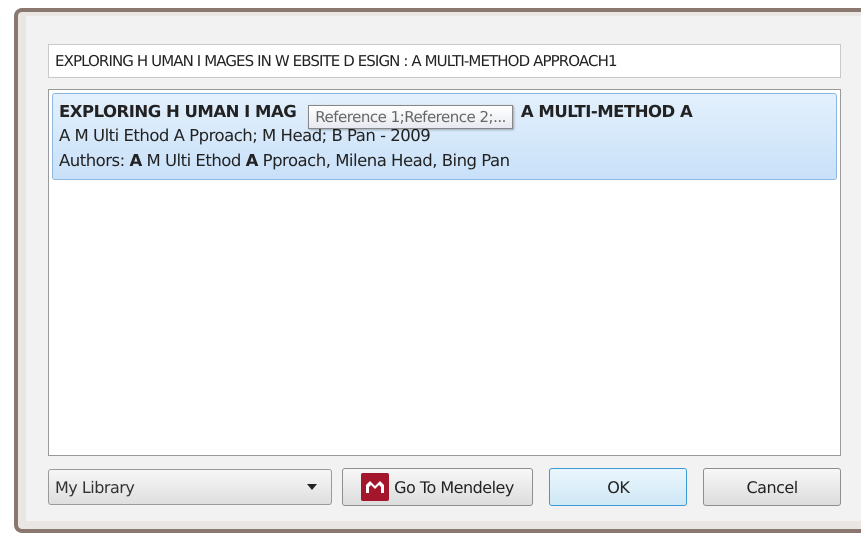  Describe the element at coordinates (606, 111) in the screenshot. I see `result-title: A MULTI-METHOD A` at that location.